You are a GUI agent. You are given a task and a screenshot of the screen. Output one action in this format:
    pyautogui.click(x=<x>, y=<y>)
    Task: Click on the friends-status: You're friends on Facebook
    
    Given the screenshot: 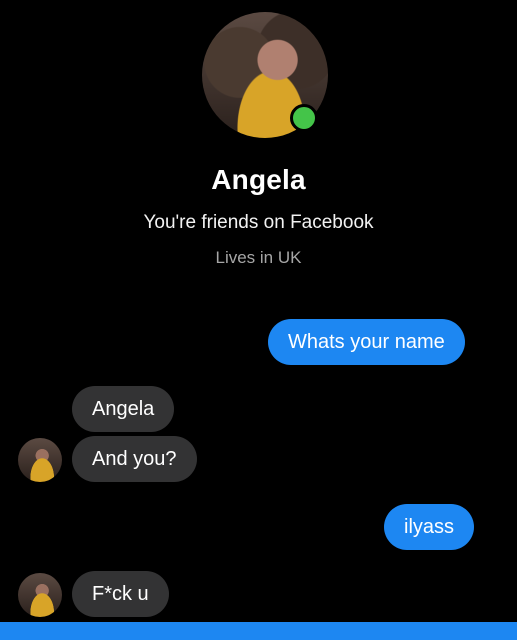 What is the action you would take?
    pyautogui.click(x=258, y=222)
    